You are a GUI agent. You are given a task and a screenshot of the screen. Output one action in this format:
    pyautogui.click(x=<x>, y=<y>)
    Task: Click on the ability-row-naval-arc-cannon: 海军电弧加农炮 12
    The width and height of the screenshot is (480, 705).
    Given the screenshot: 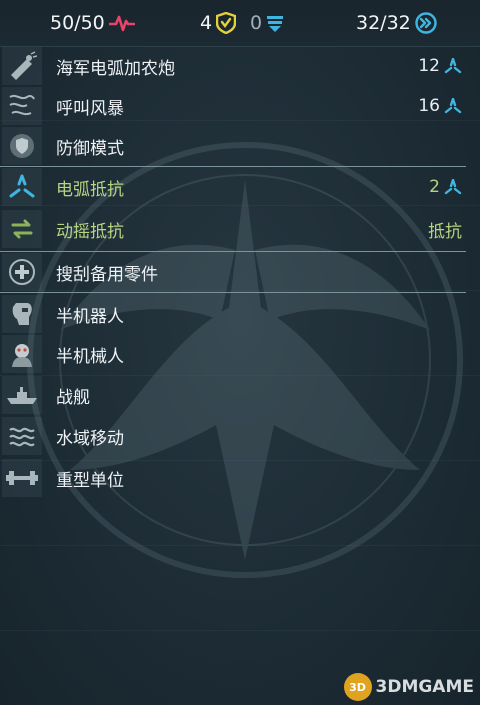 What is the action you would take?
    pyautogui.click(x=233, y=66)
    